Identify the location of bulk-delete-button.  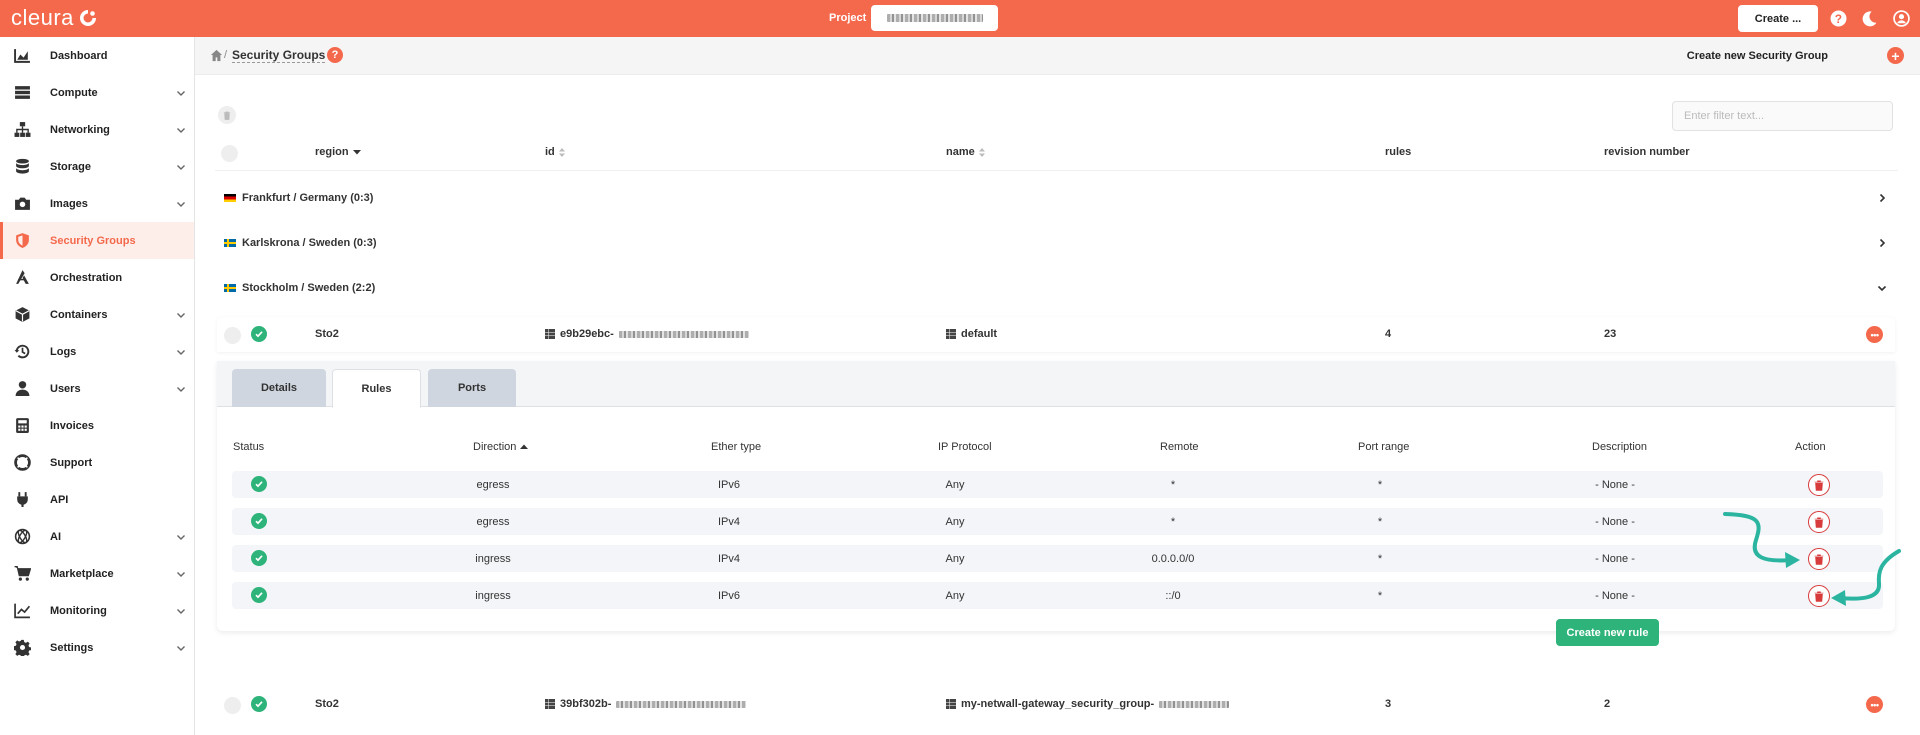
(227, 115).